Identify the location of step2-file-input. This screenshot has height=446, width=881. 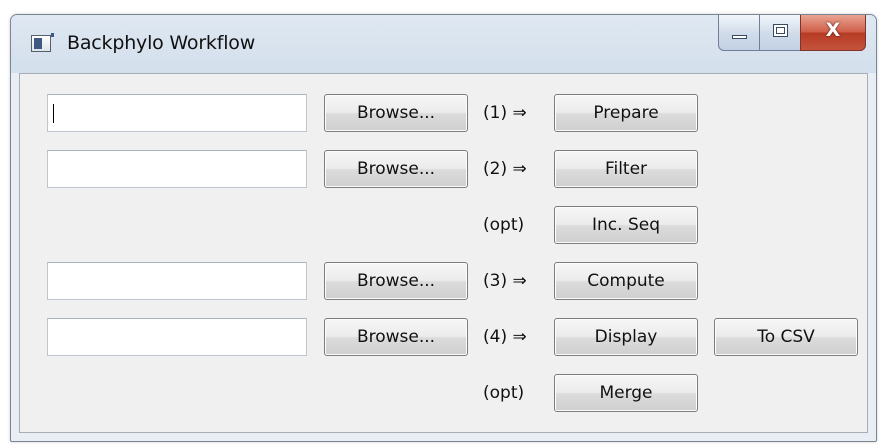
(177, 169).